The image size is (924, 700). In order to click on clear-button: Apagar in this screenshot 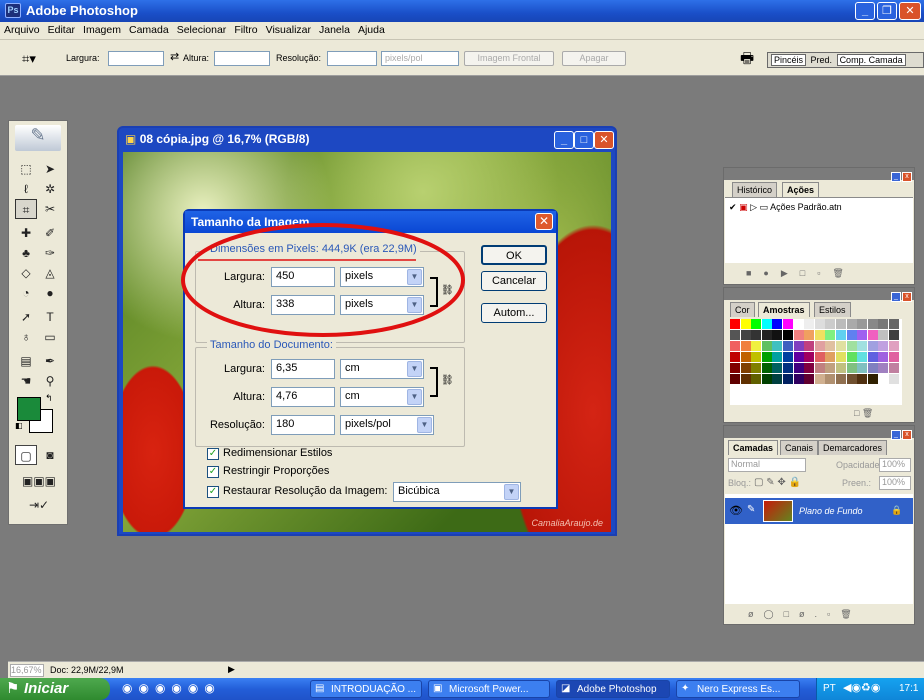, I will do `click(594, 58)`.